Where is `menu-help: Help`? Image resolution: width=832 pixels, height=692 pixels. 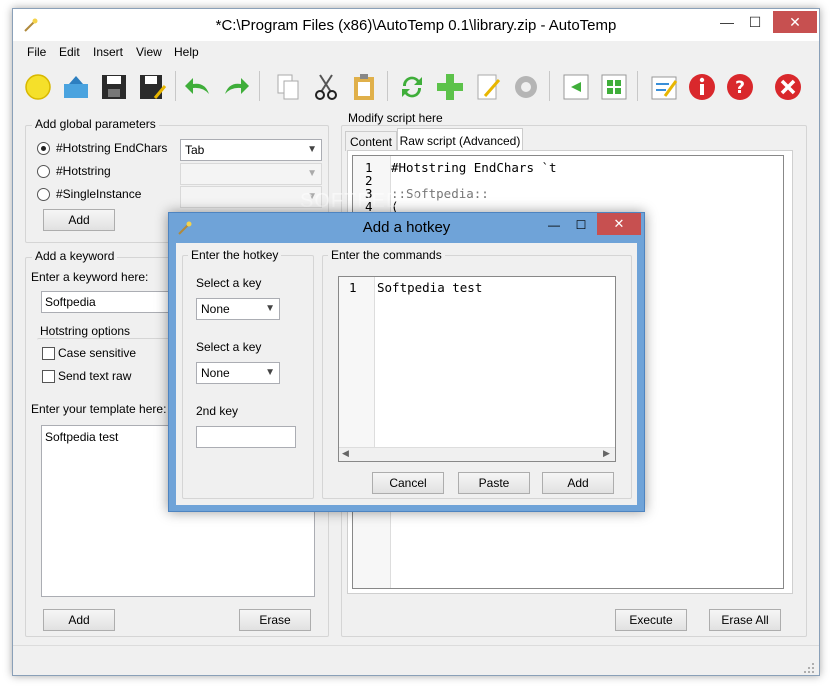 menu-help: Help is located at coordinates (186, 52).